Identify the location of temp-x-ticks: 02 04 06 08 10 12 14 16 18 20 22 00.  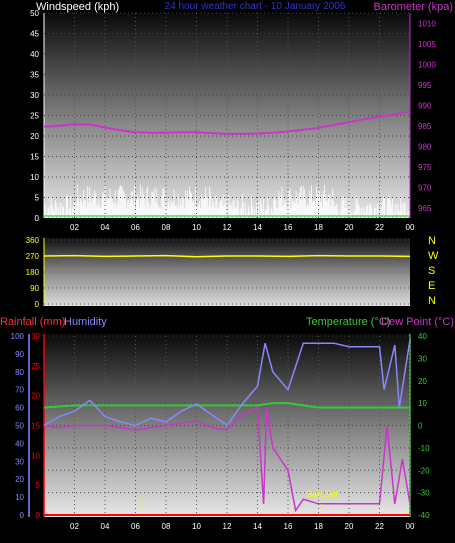
(242, 526).